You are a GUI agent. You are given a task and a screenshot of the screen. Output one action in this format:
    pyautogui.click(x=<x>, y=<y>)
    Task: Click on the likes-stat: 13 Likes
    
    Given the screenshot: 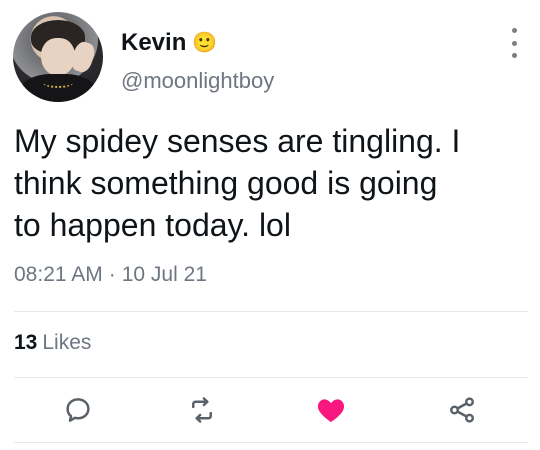 What is the action you would take?
    pyautogui.click(x=52, y=343)
    